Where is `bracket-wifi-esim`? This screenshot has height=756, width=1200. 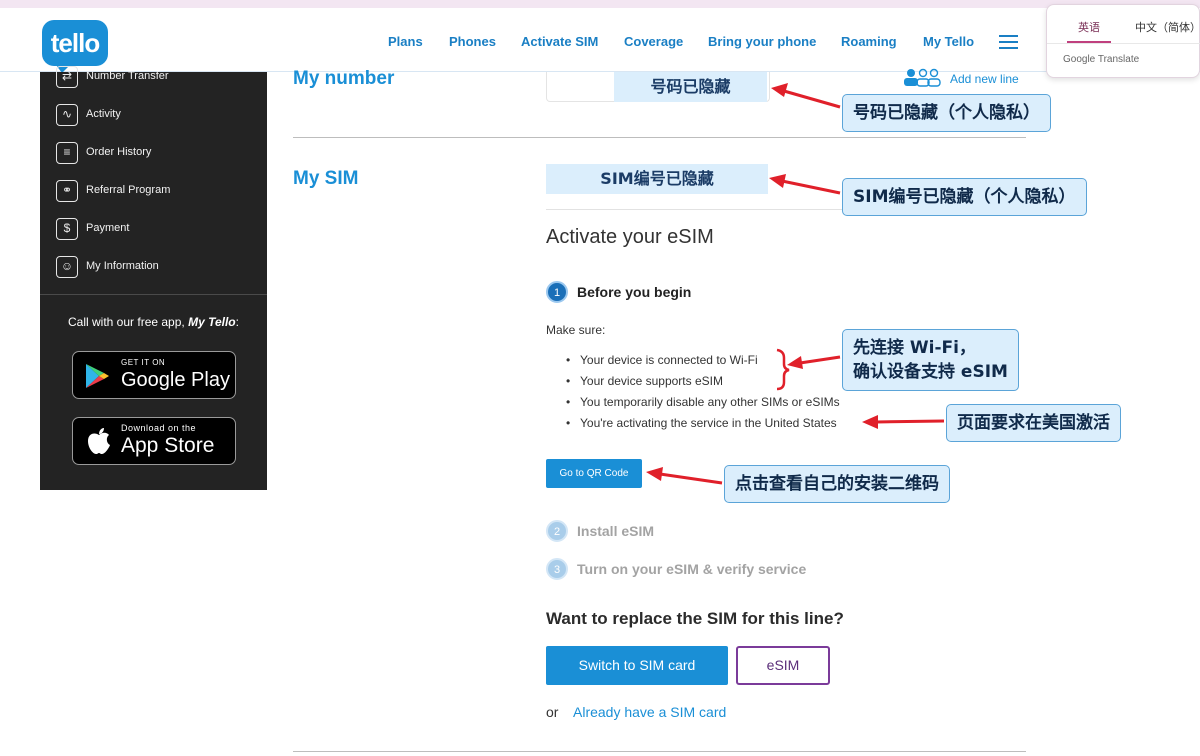
bracket-wifi-esim is located at coordinates (783, 369).